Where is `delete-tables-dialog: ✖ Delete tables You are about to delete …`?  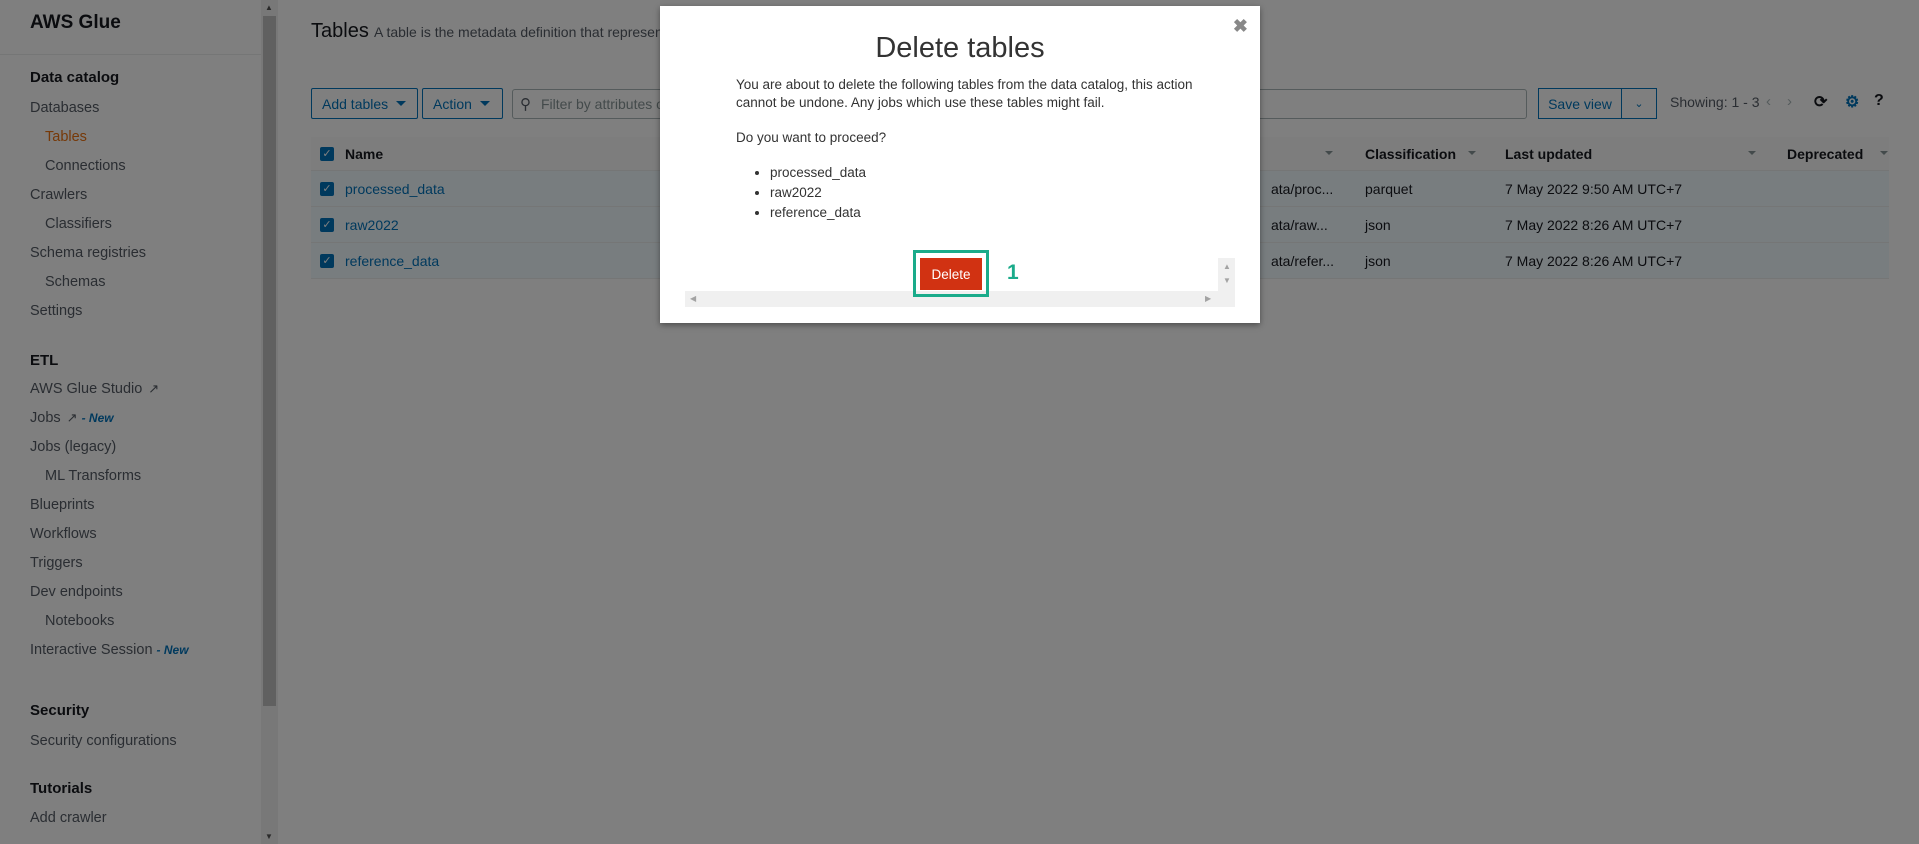
delete-tables-dialog: ✖ Delete tables You are about to delete … is located at coordinates (960, 164).